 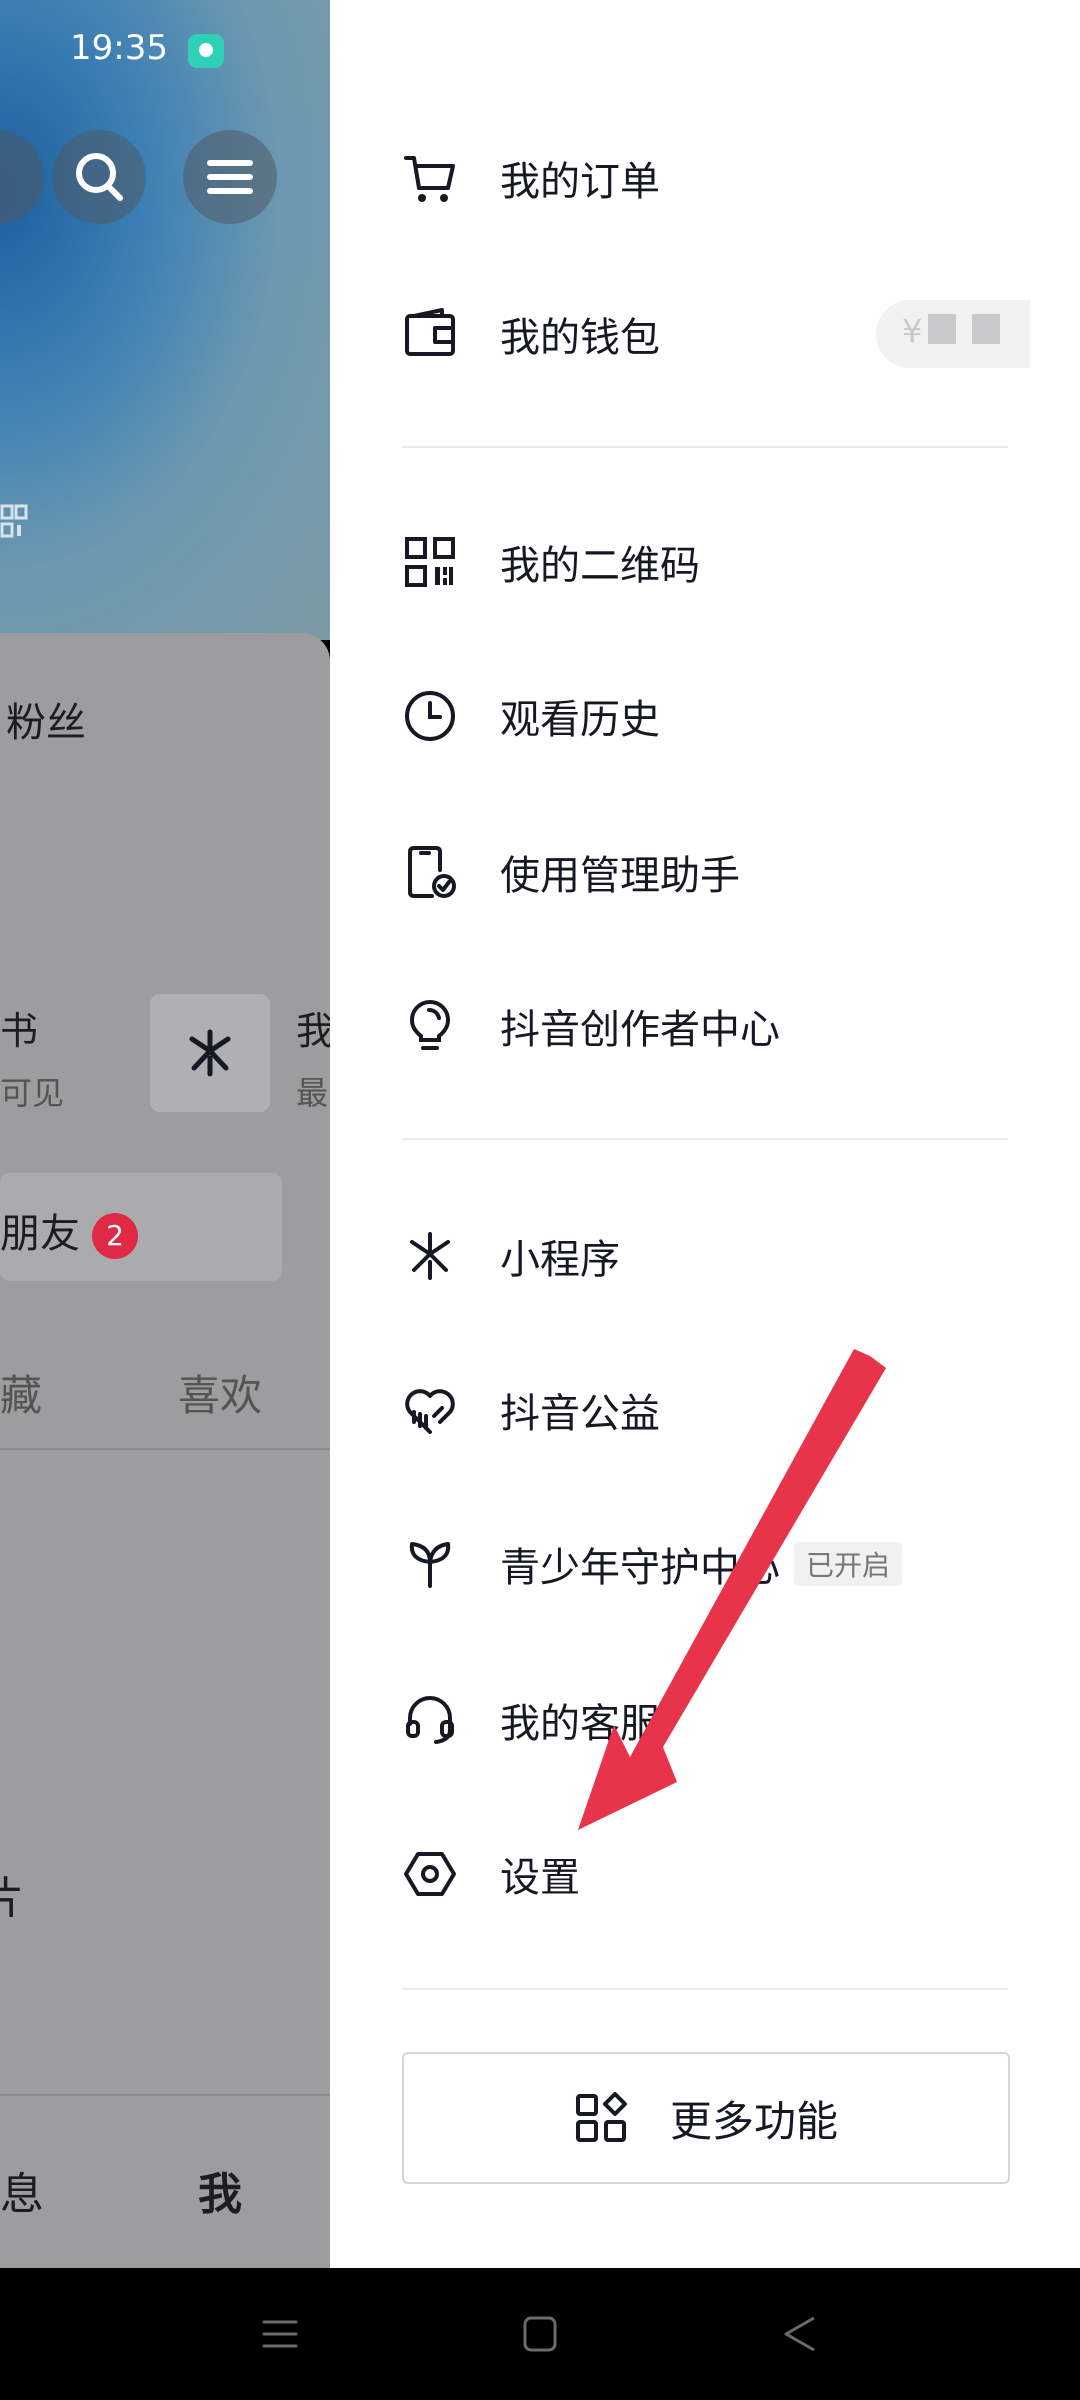 I want to click on menu-item-orders: 我的订单, so click(x=531, y=178).